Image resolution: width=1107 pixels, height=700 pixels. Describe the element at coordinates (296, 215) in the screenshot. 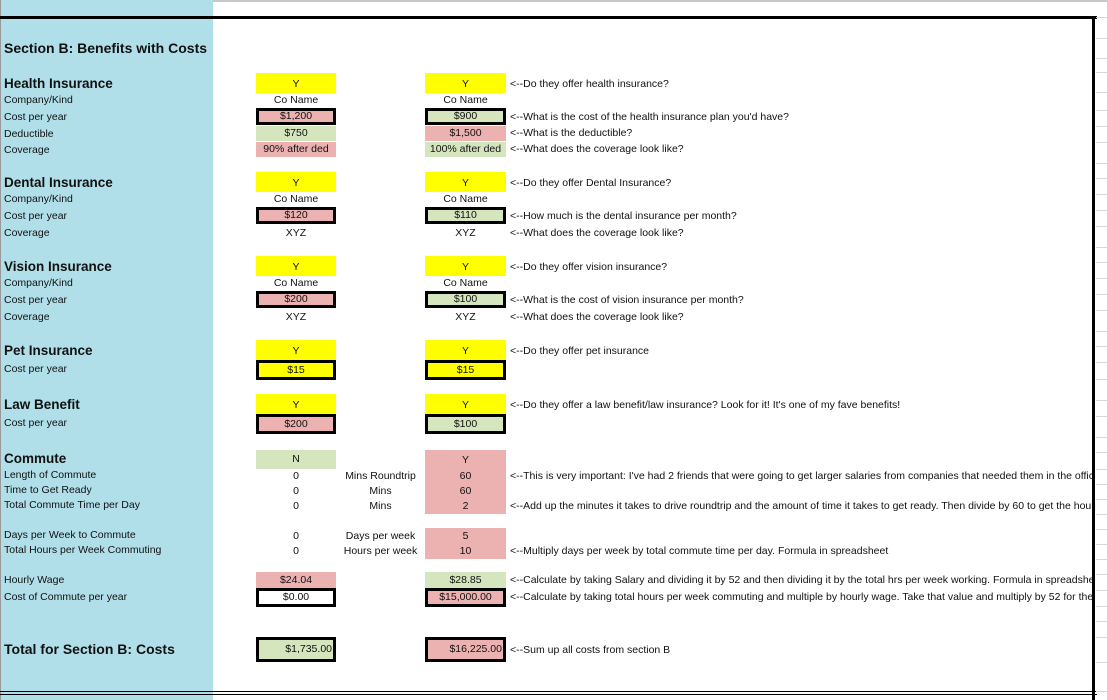

I see `dental-col1-cost: $120` at that location.